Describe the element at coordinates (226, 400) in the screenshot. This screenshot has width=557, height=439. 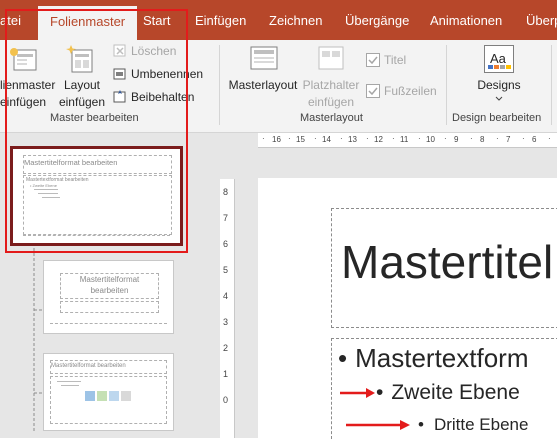
I see `ruler-number: 0` at that location.